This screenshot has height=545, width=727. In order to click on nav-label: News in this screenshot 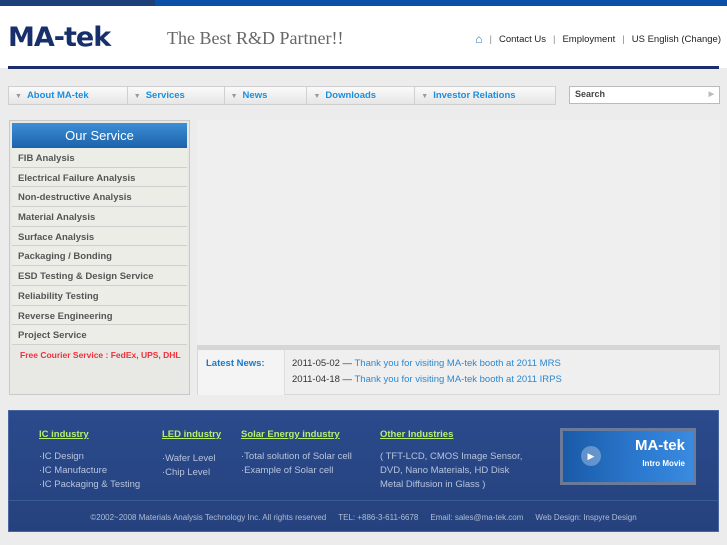, I will do `click(255, 95)`.